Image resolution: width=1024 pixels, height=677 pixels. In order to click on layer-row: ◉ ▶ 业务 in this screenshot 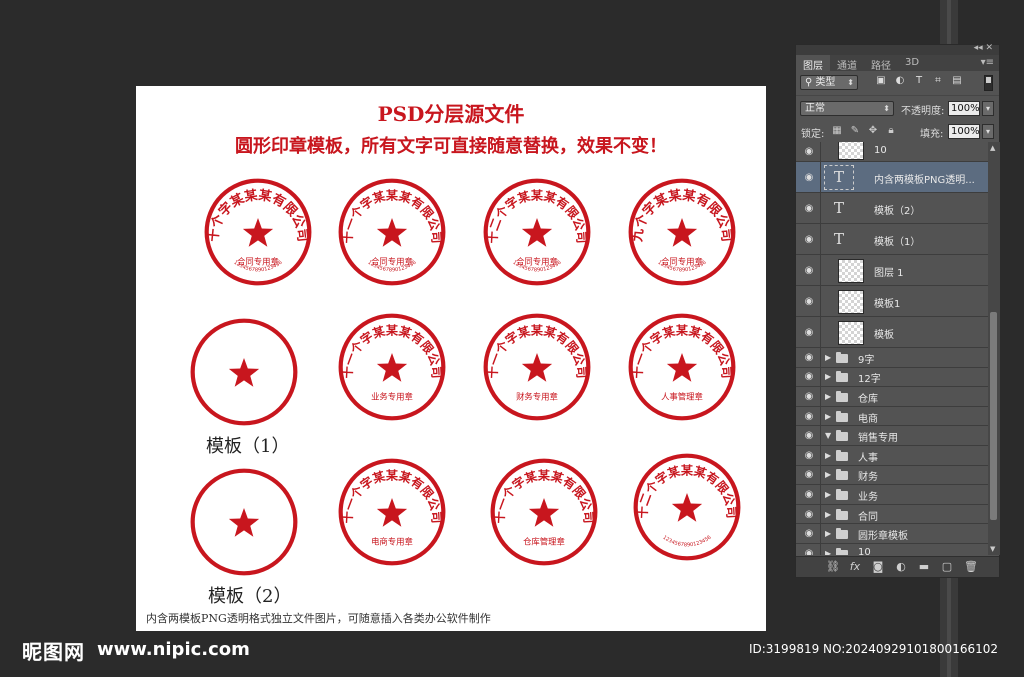, I will do `click(892, 495)`.